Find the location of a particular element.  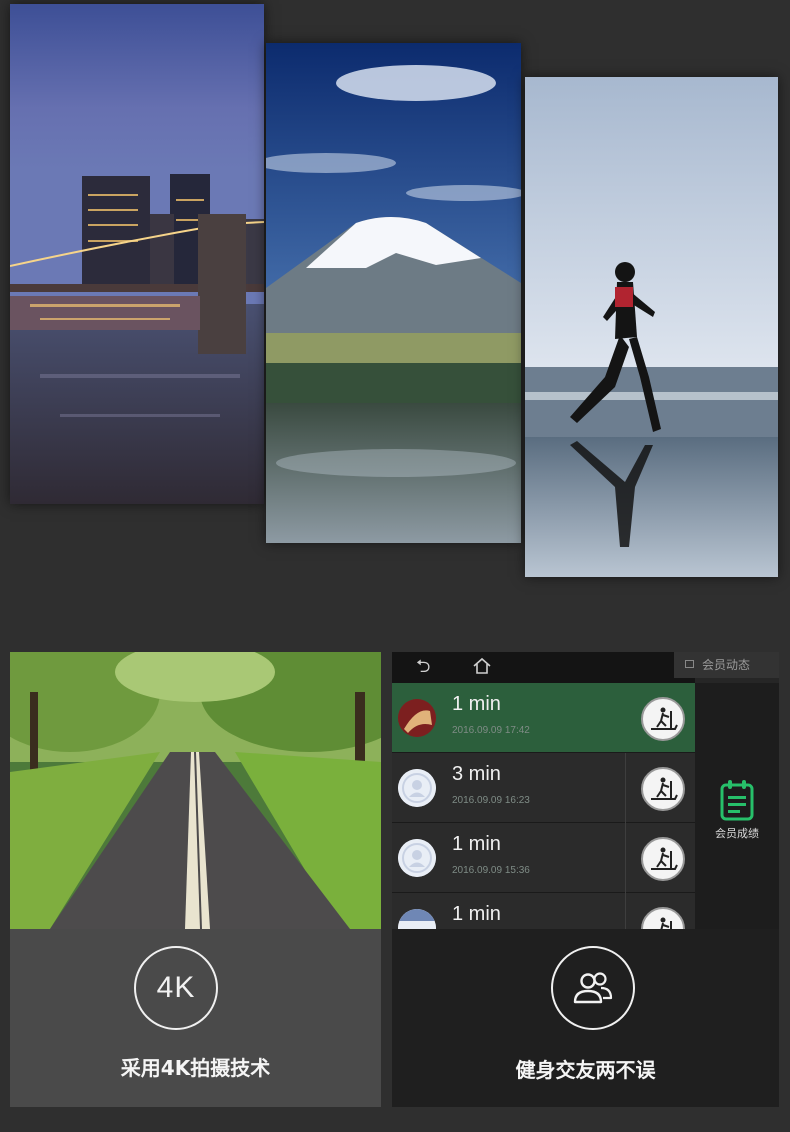

sidebar-member-results: 会员成绩 is located at coordinates (737, 810).